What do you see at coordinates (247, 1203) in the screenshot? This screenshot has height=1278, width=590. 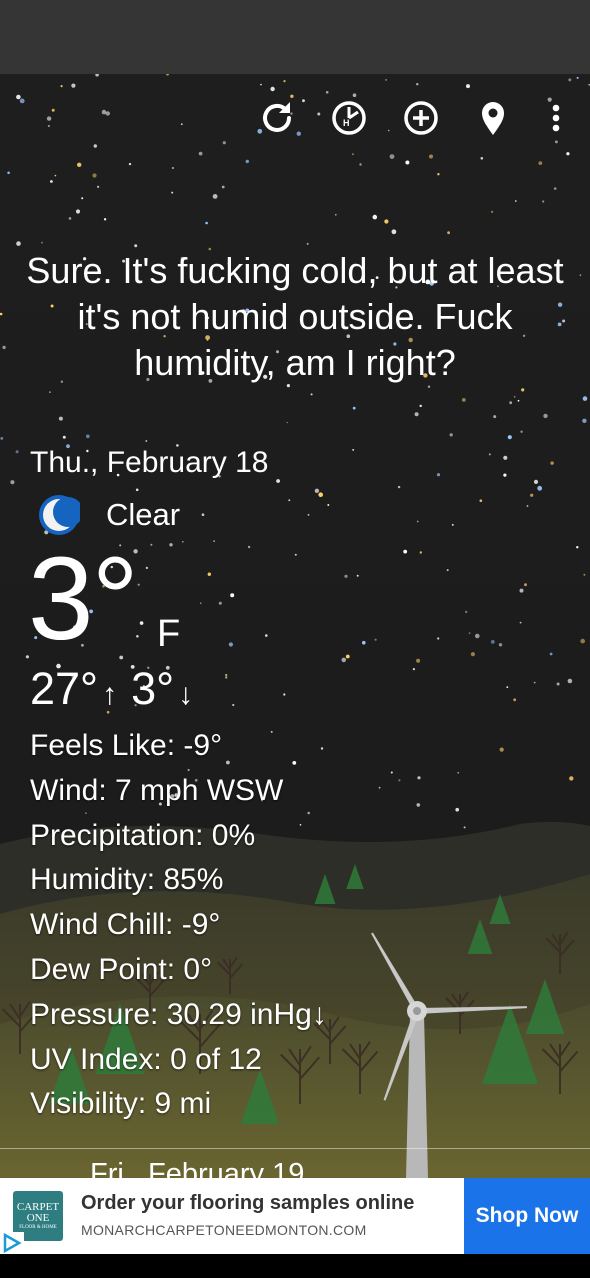 I see `ad-headline: Order your flooring samples online` at bounding box center [247, 1203].